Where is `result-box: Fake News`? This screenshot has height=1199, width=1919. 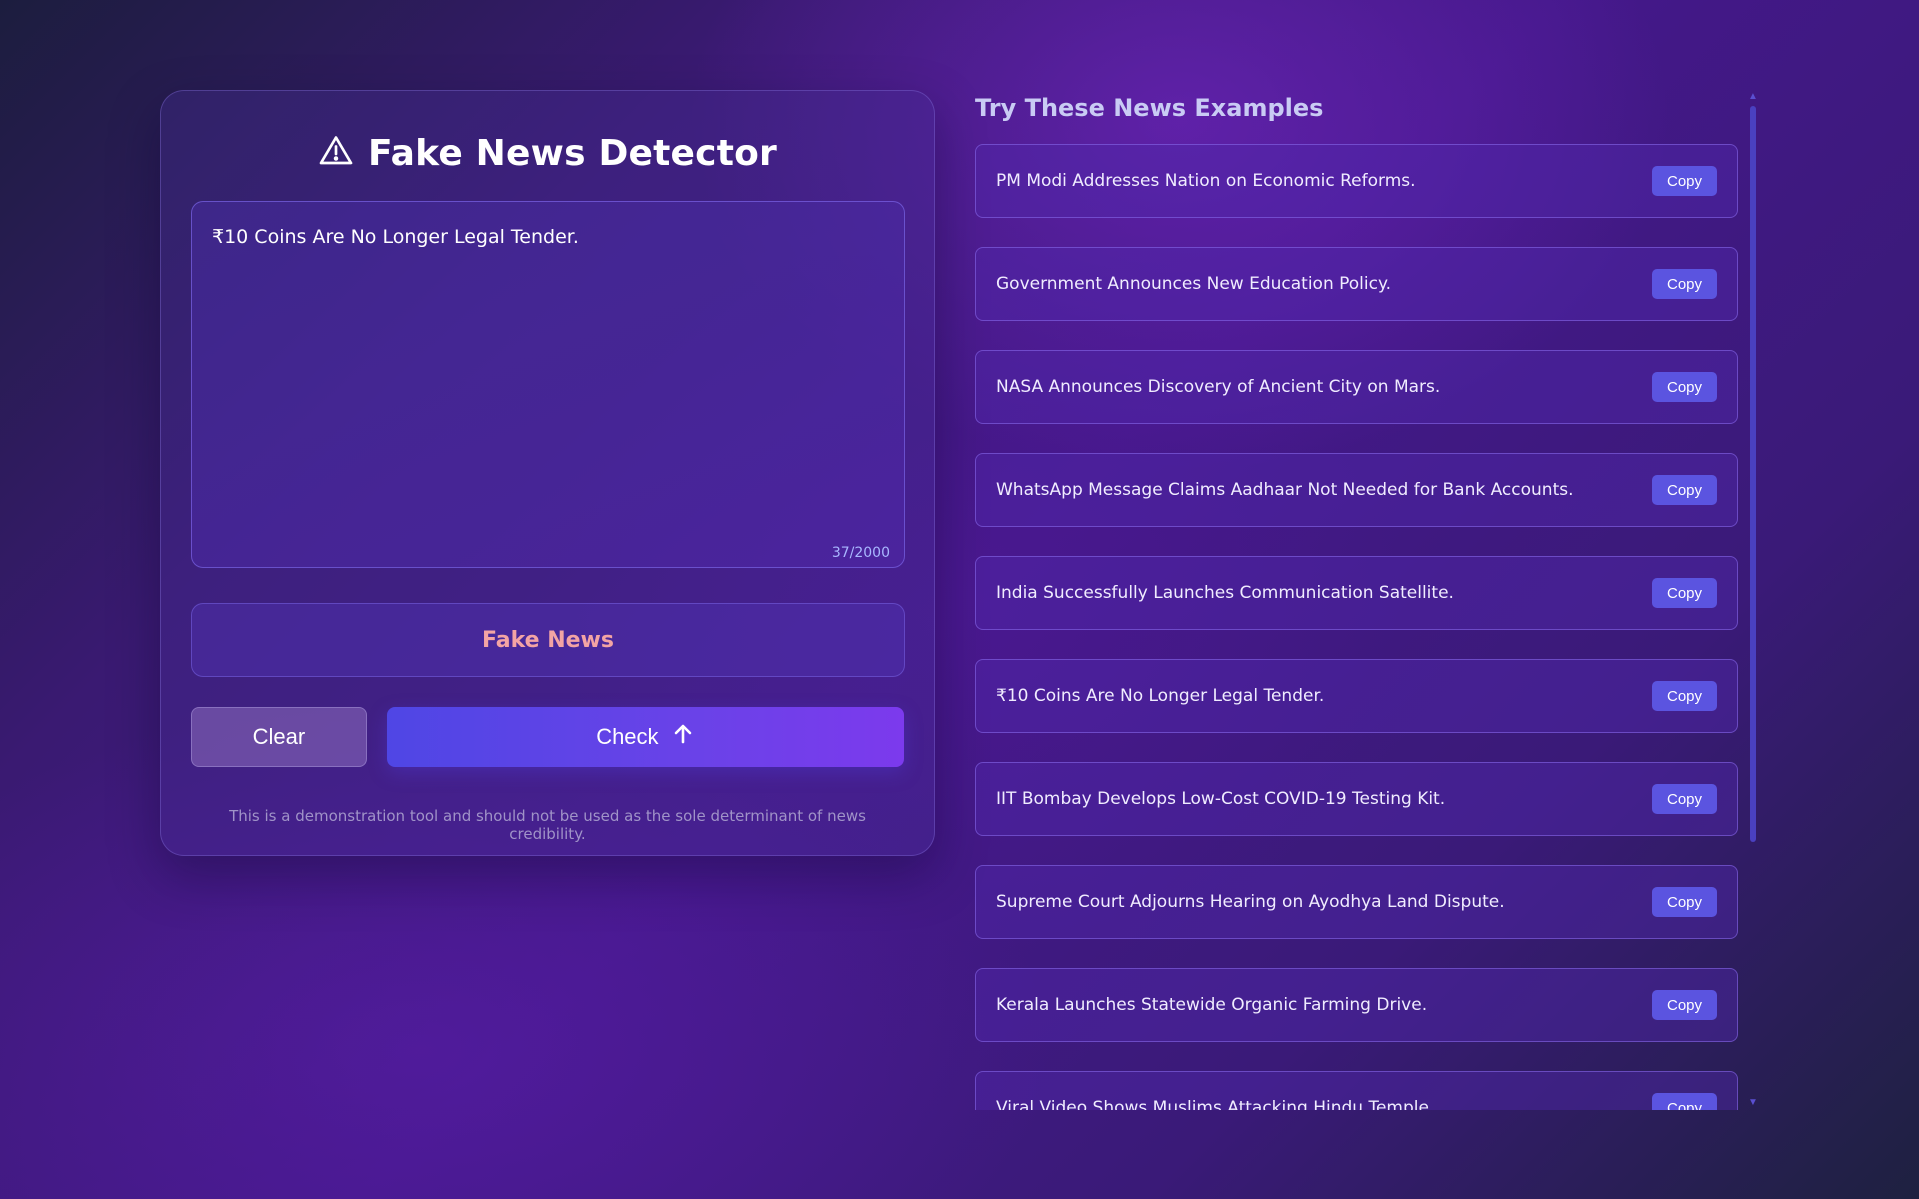 result-box: Fake News is located at coordinates (548, 640).